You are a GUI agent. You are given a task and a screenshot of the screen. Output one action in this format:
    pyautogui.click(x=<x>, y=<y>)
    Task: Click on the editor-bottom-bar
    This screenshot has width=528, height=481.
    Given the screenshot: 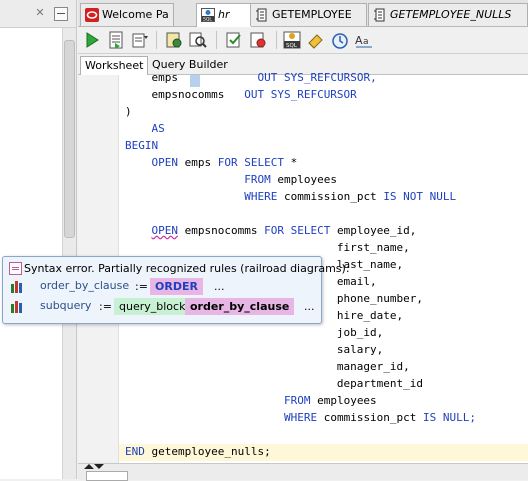 What is the action you would take?
    pyautogui.click(x=303, y=471)
    